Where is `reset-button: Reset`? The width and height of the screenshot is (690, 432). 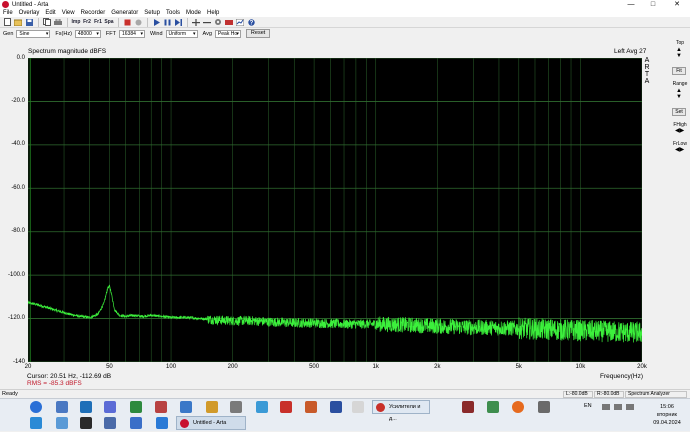 reset-button: Reset is located at coordinates (258, 33).